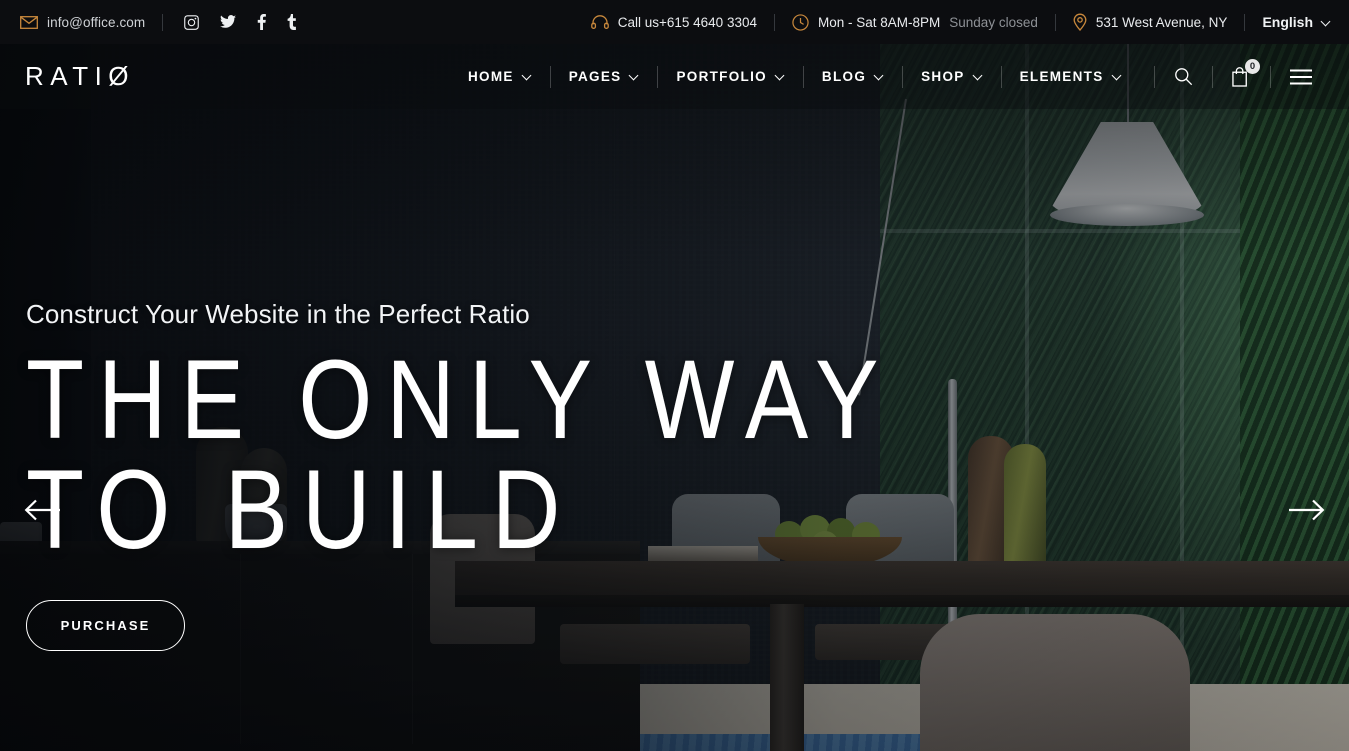 This screenshot has height=751, width=1349. What do you see at coordinates (687, 22) in the screenshot?
I see `phone-text: Call us+615 4640 3304` at bounding box center [687, 22].